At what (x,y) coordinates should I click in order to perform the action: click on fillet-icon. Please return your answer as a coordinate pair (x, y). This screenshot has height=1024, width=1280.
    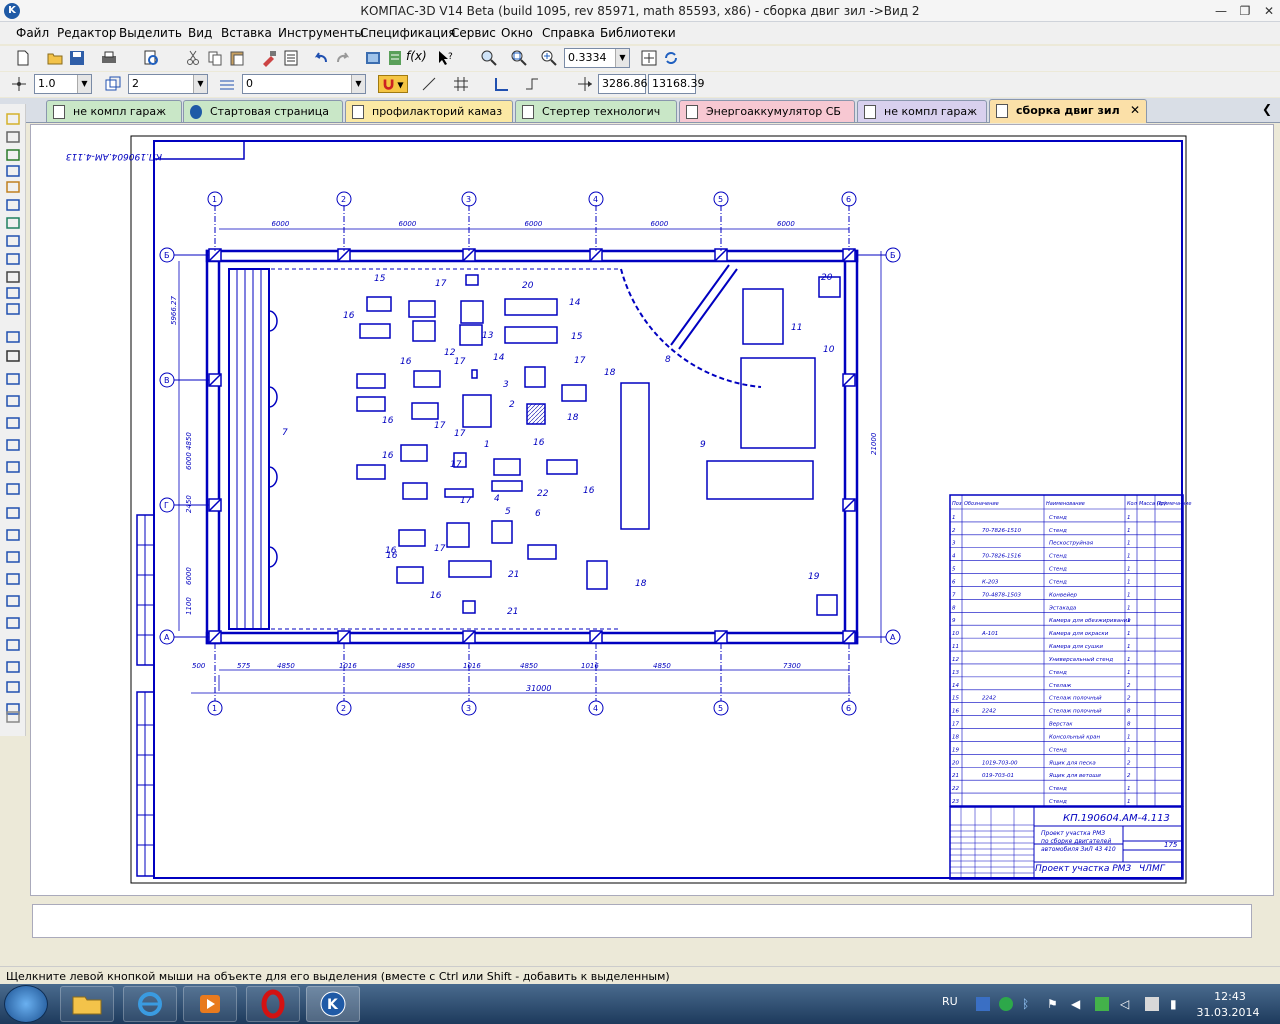
    Looking at the image, I should click on (13, 557).